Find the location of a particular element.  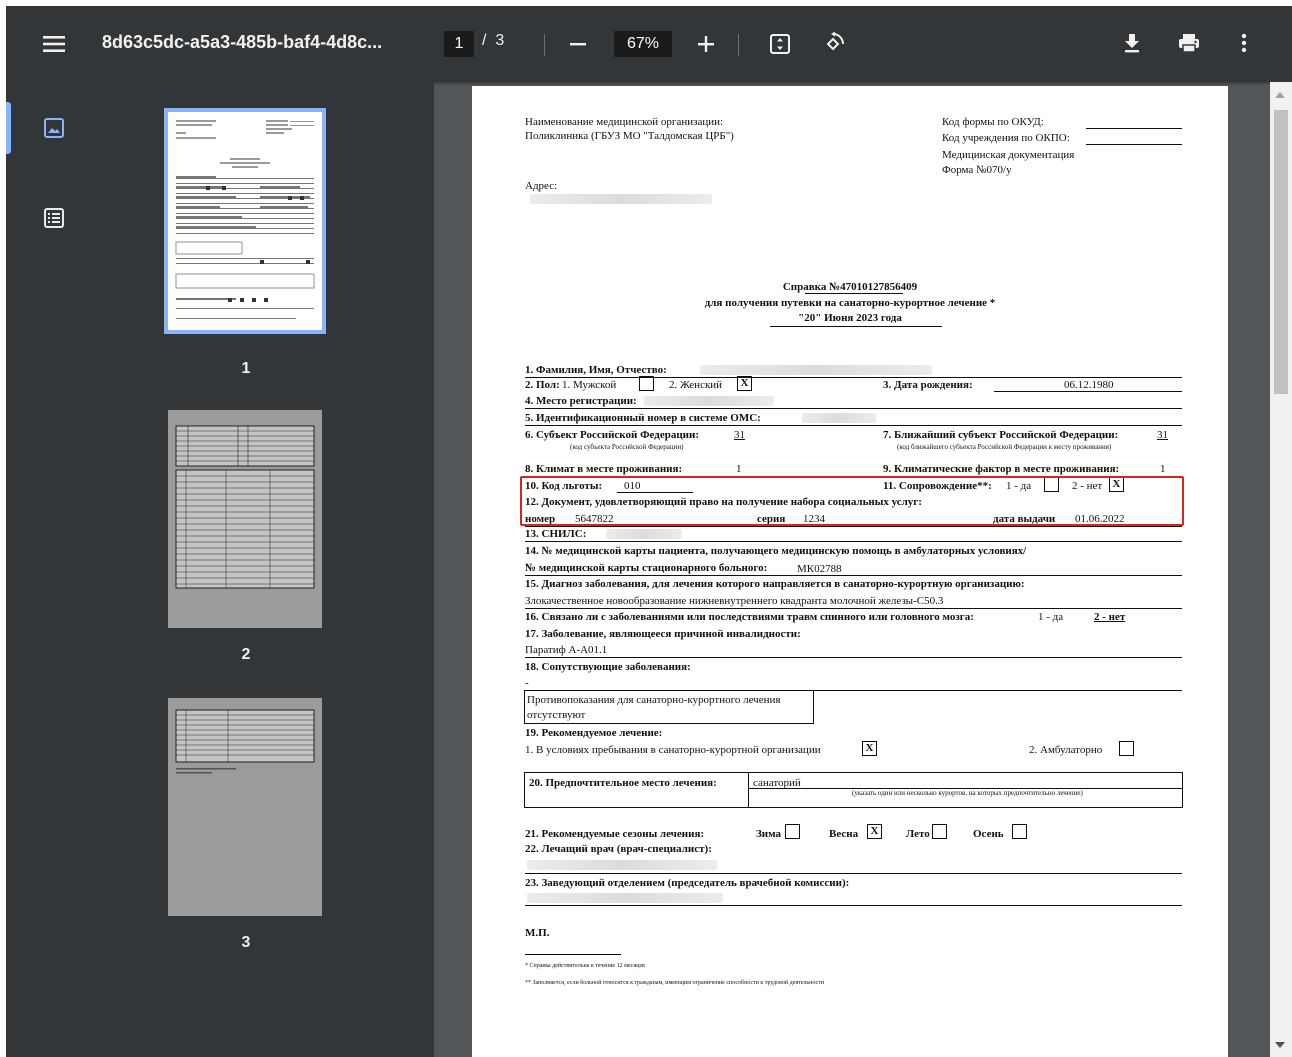

rotate-icon is located at coordinates (833, 44).